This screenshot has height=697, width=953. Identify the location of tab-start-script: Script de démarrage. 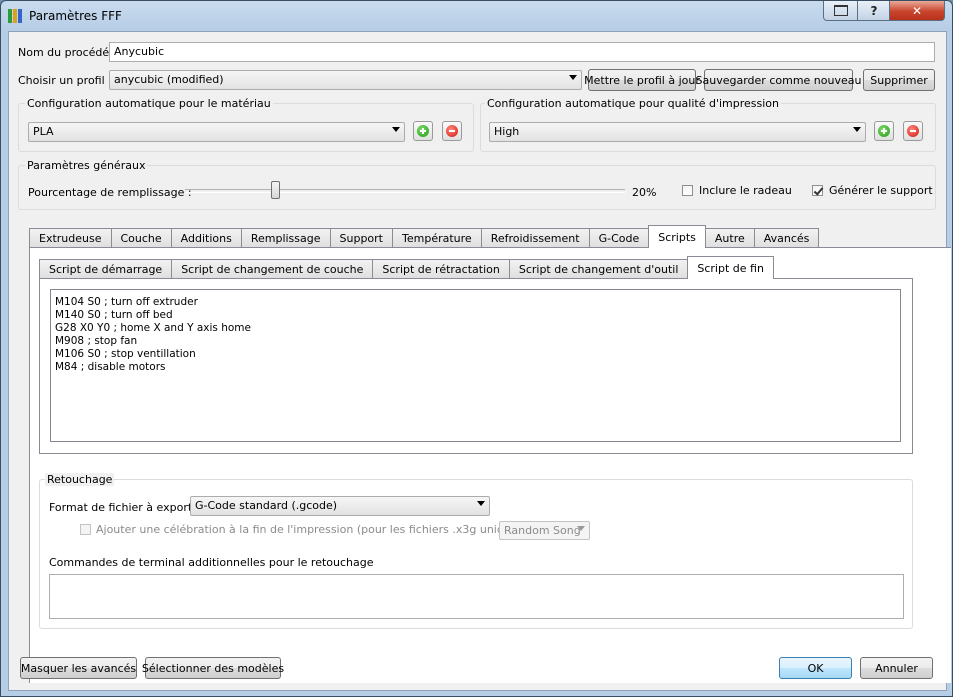
(106, 269).